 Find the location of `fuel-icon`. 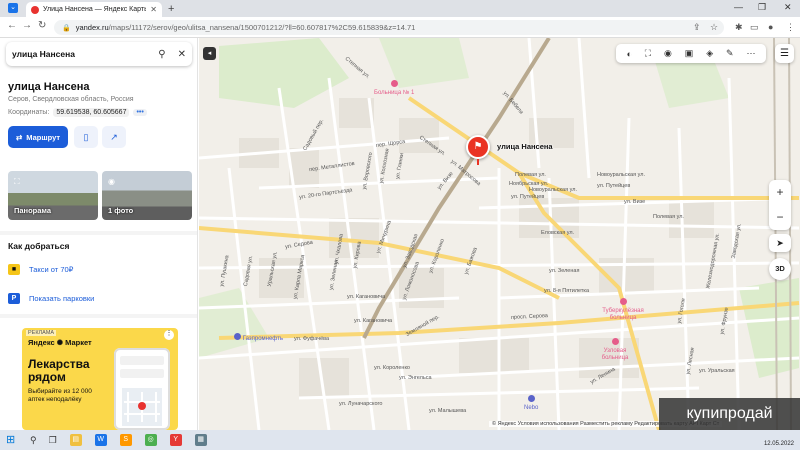

fuel-icon is located at coordinates (237, 336).